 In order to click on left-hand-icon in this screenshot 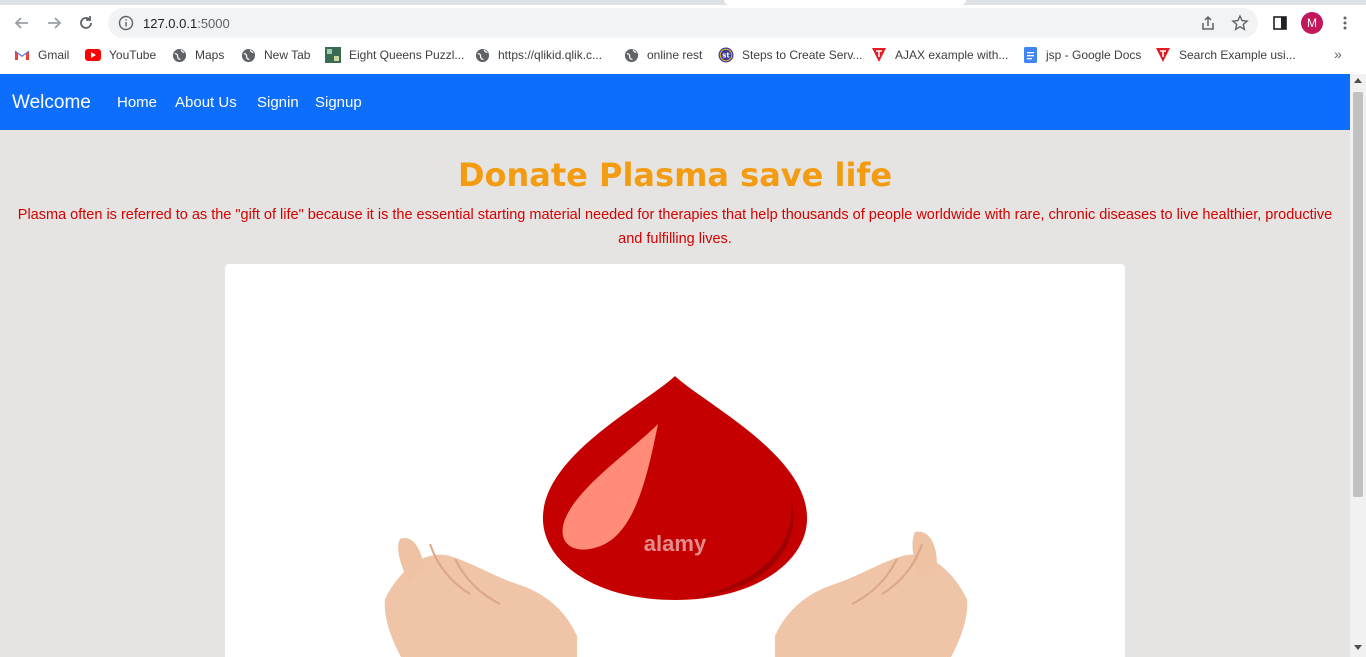, I will do `click(480, 597)`.